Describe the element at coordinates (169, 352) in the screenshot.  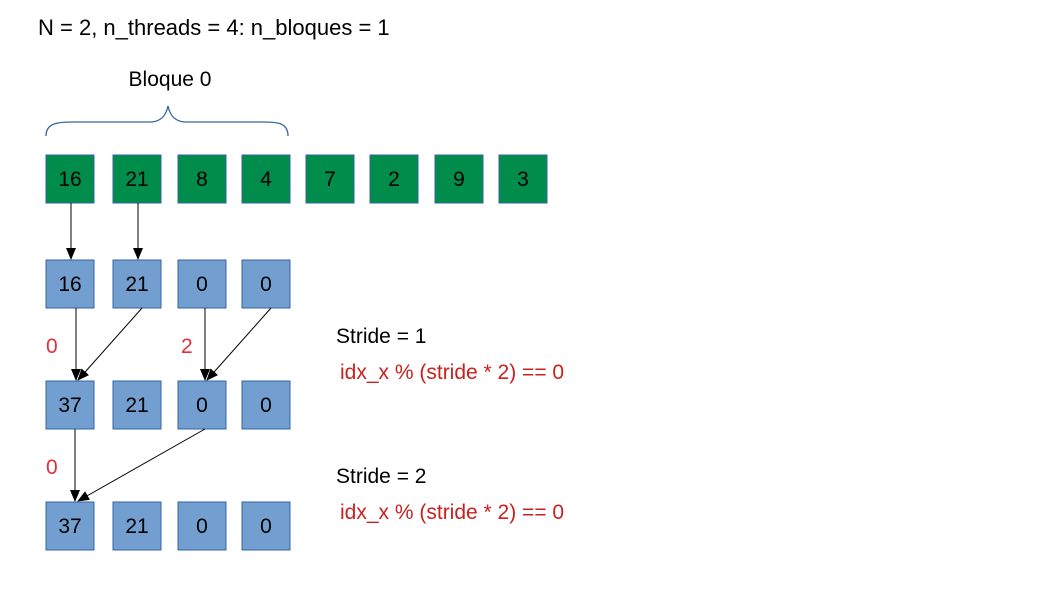
I see `arrows` at that location.